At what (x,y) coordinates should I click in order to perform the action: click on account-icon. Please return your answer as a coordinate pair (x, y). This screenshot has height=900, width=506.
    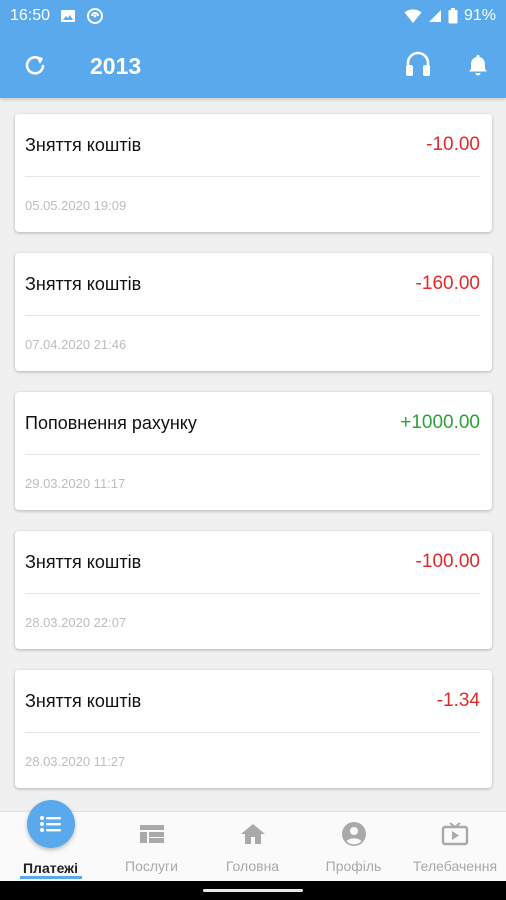
    Looking at the image, I should click on (354, 834).